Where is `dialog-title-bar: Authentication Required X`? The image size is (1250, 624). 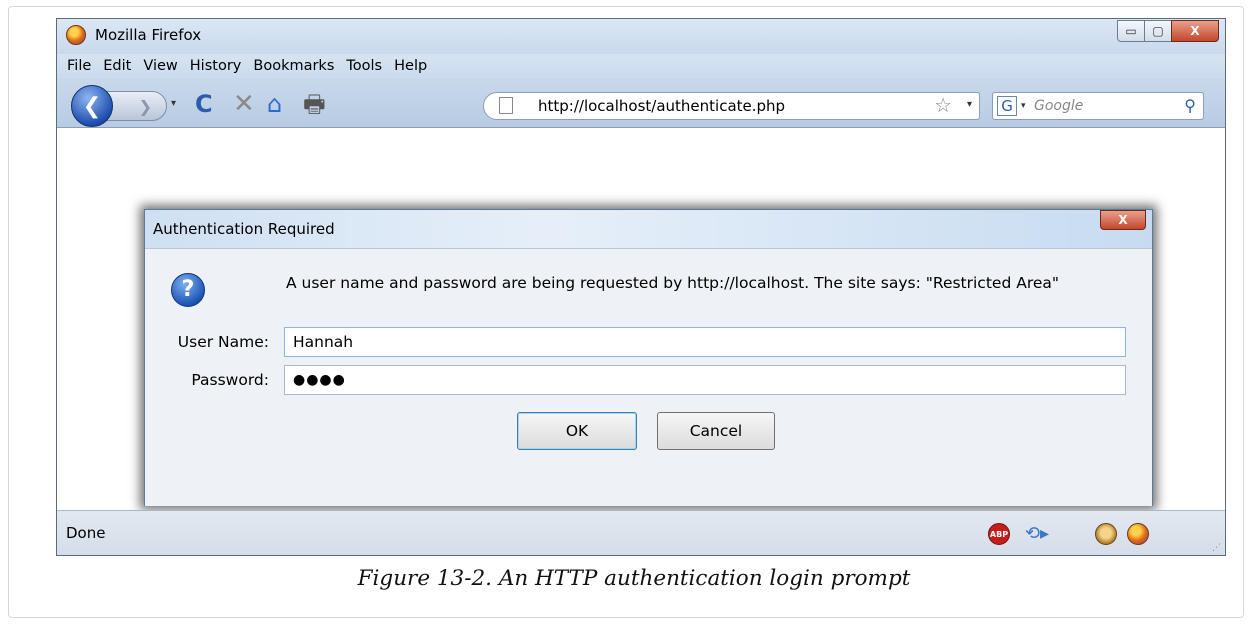
dialog-title-bar: Authentication Required X is located at coordinates (648, 229).